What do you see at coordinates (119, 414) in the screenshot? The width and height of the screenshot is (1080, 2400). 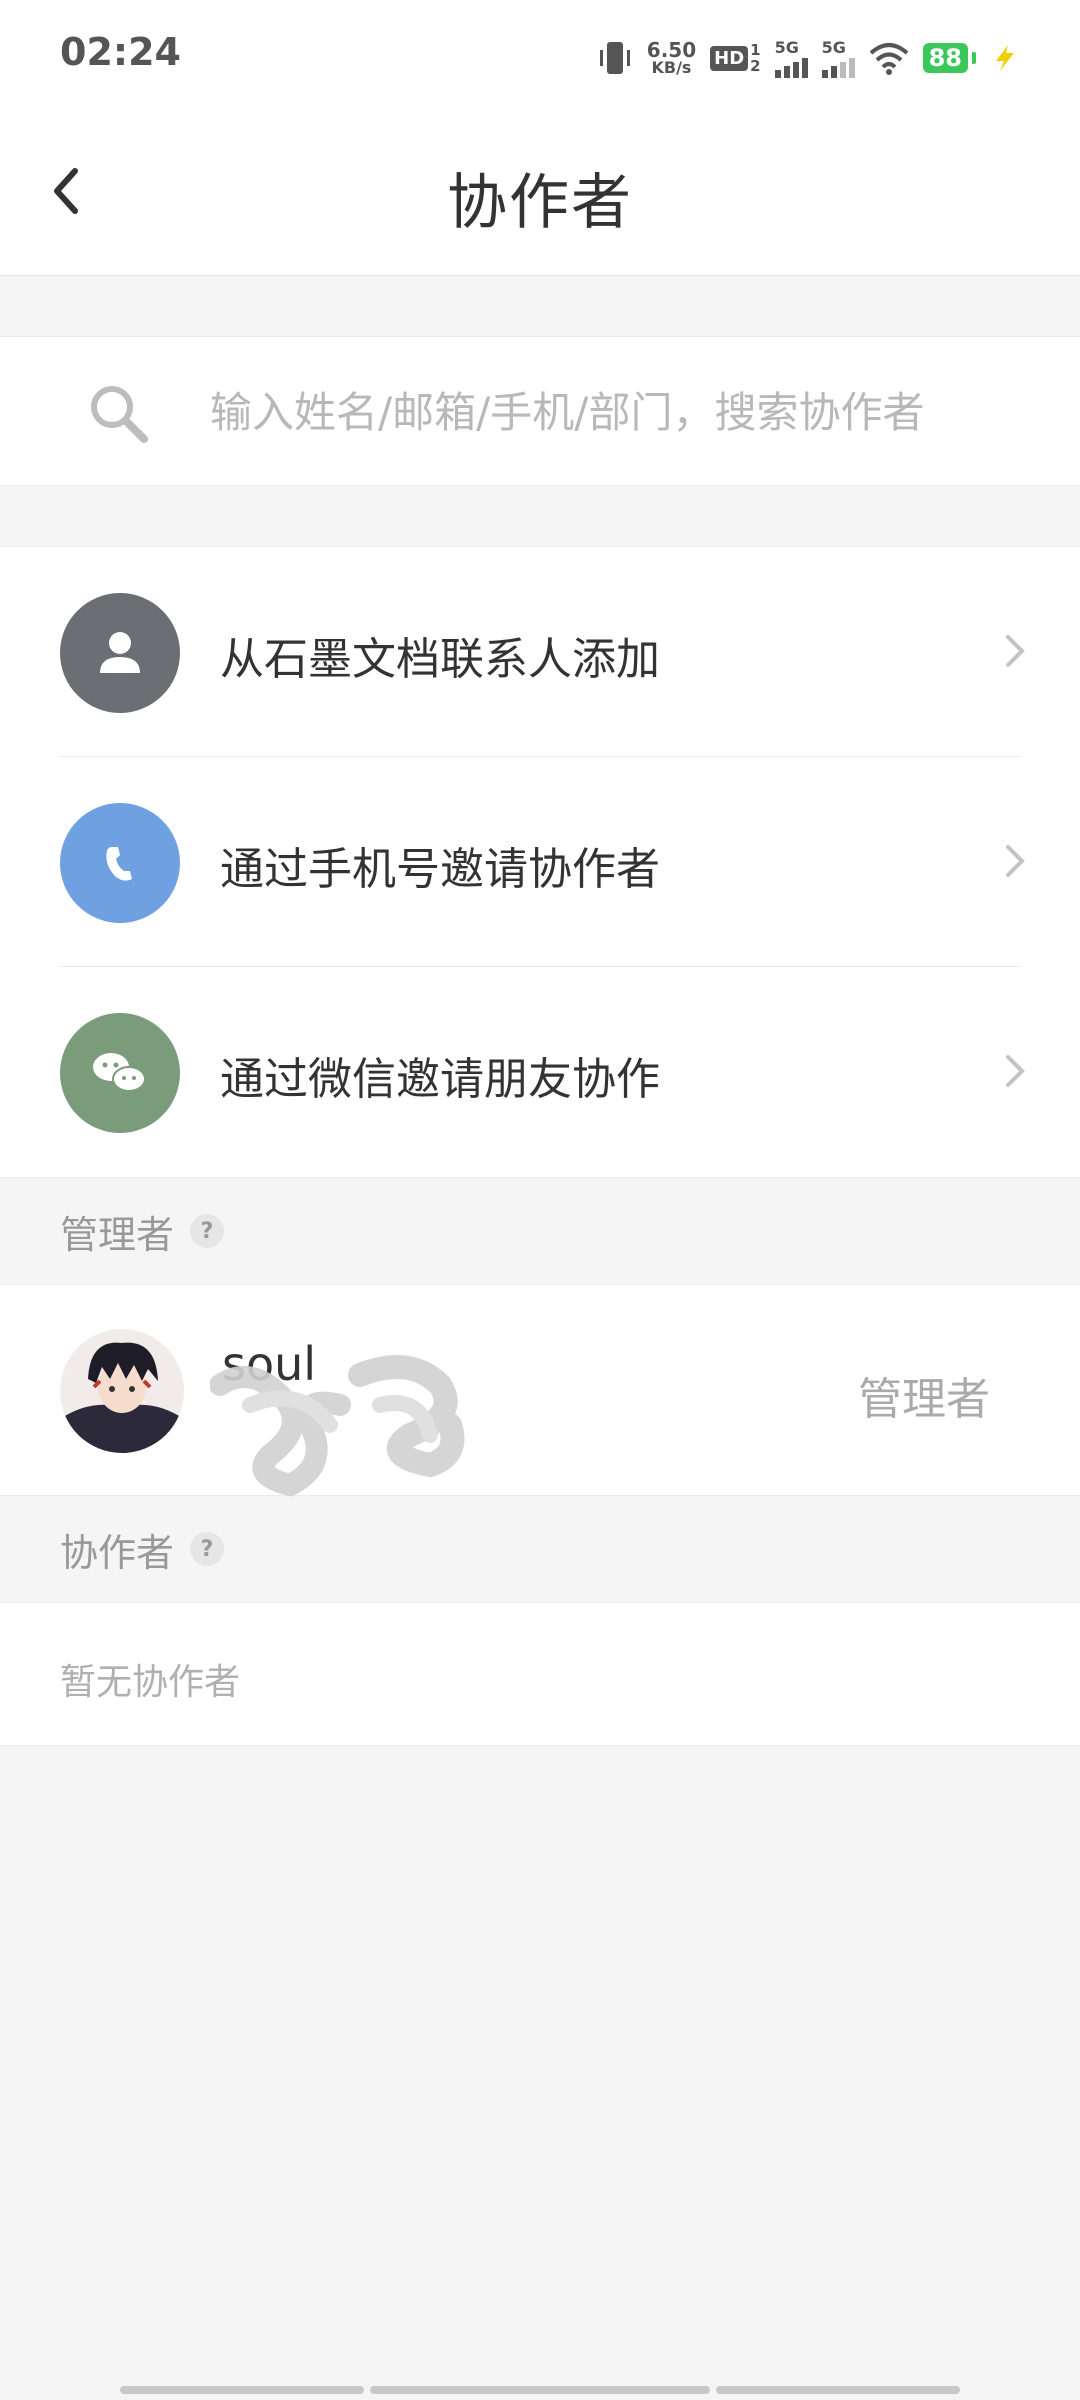 I see `search-icon` at bounding box center [119, 414].